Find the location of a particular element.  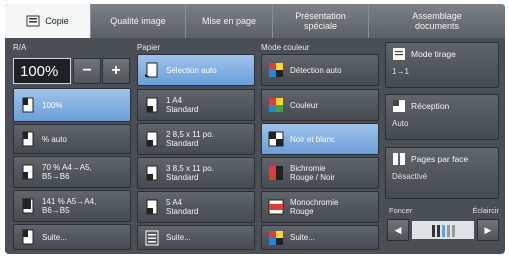

density-right-arrow: ▶ is located at coordinates (488, 230).